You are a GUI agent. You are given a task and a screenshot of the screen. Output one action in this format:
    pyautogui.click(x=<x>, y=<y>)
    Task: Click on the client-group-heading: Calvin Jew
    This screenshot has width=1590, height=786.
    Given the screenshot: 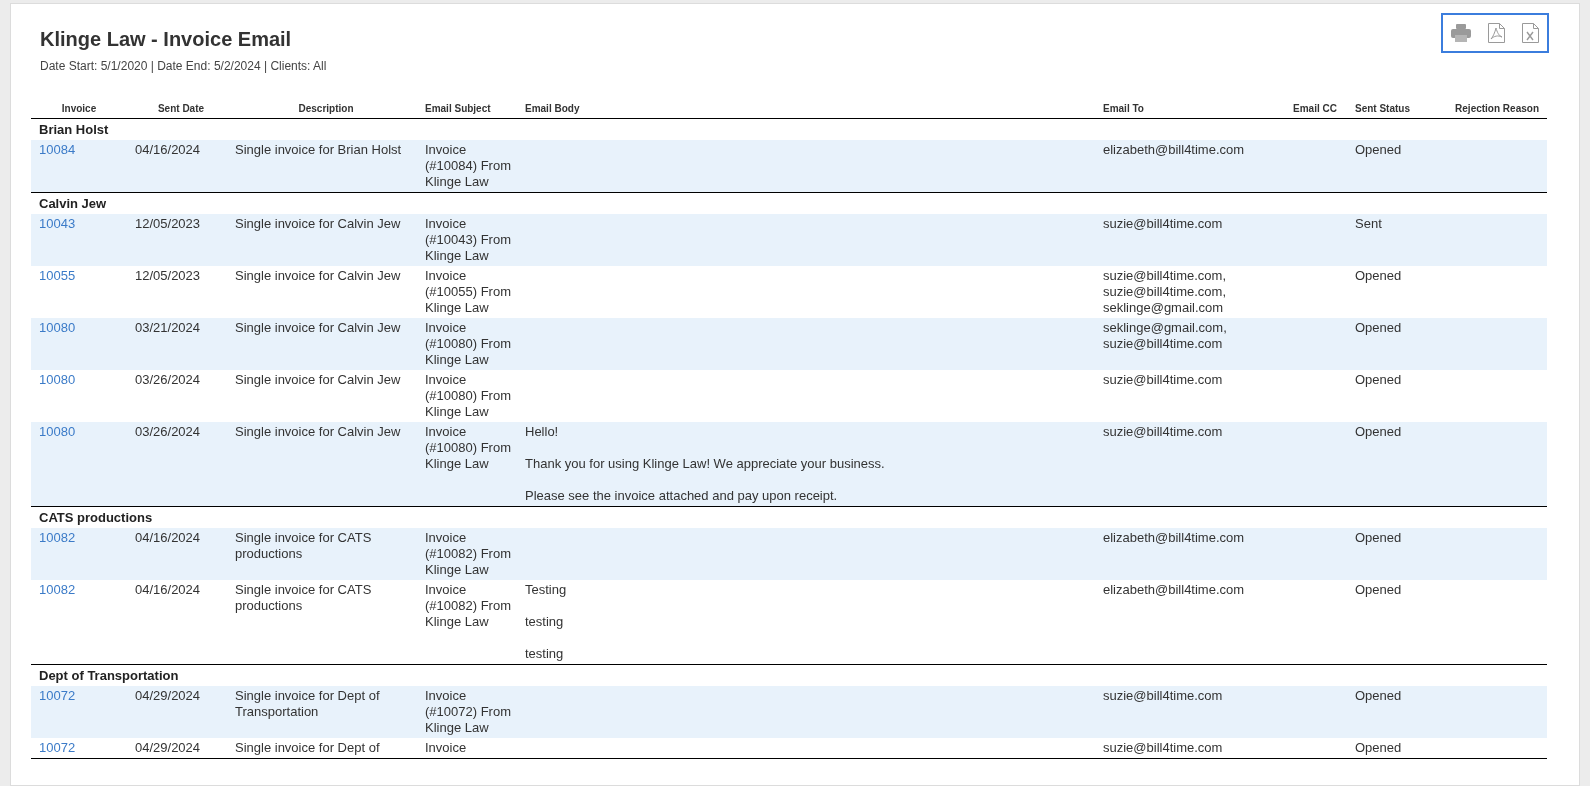 What is the action you would take?
    pyautogui.click(x=73, y=203)
    